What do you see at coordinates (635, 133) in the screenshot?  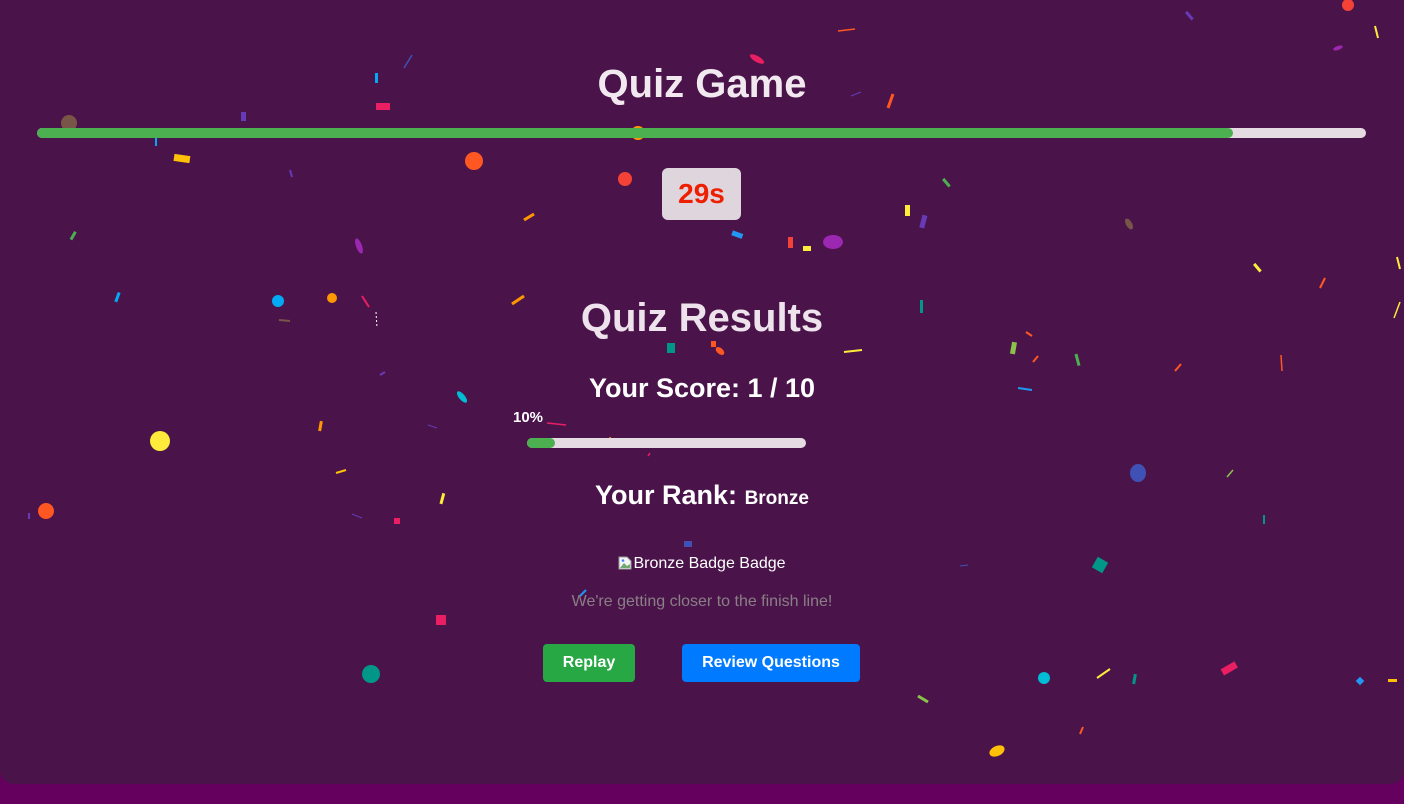 I see `timer-progress-fill` at bounding box center [635, 133].